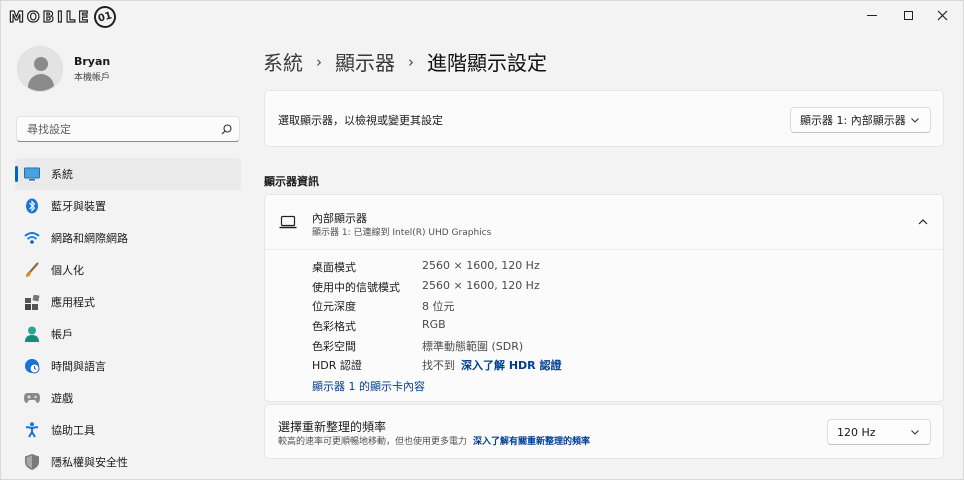 The height and width of the screenshot is (480, 964). What do you see at coordinates (62, 174) in the screenshot?
I see `sidebar-item-label: 系統` at bounding box center [62, 174].